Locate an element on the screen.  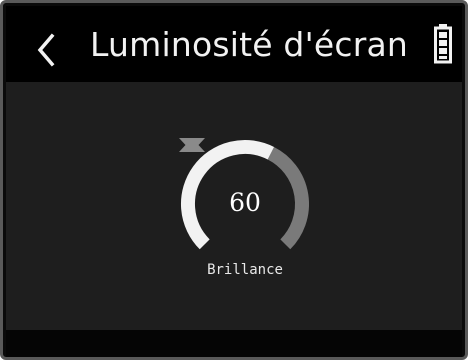
battery-icon is located at coordinates (443, 44).